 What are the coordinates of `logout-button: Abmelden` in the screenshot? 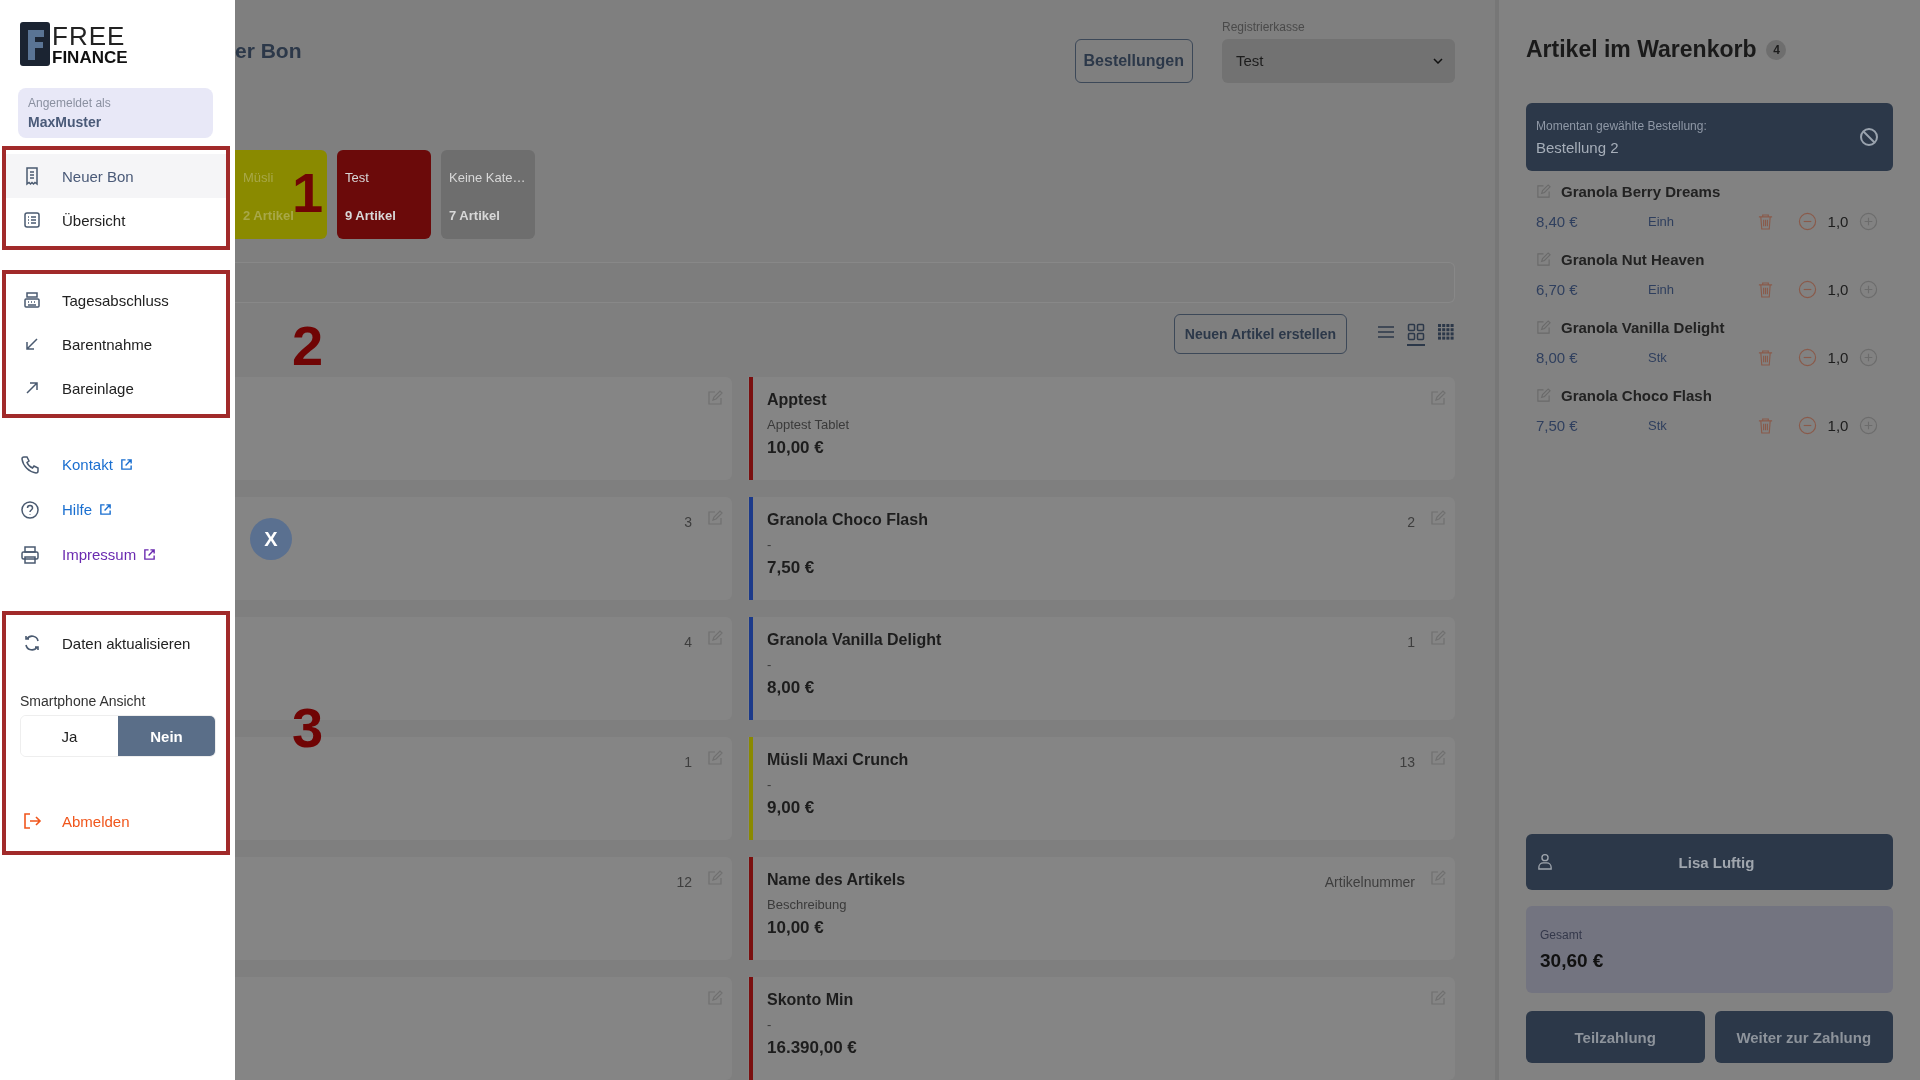 It's located at (116, 821).